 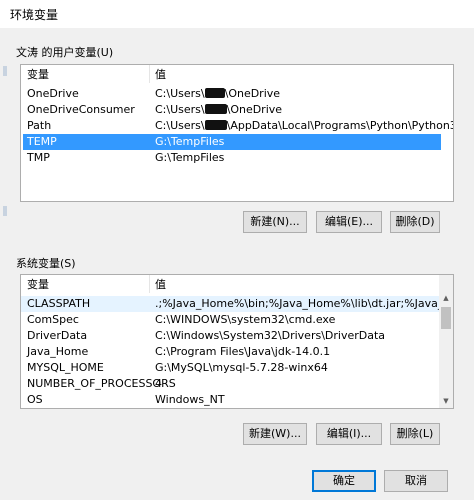 I want to click on table-row: NUMBER_OF_PROCESSORS 4, so click(x=230, y=384).